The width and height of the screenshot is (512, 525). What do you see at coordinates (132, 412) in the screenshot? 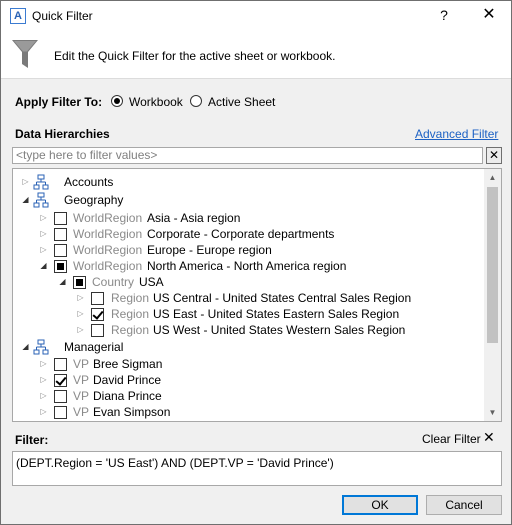
I see `tree-item-label: Evan Simpson` at bounding box center [132, 412].